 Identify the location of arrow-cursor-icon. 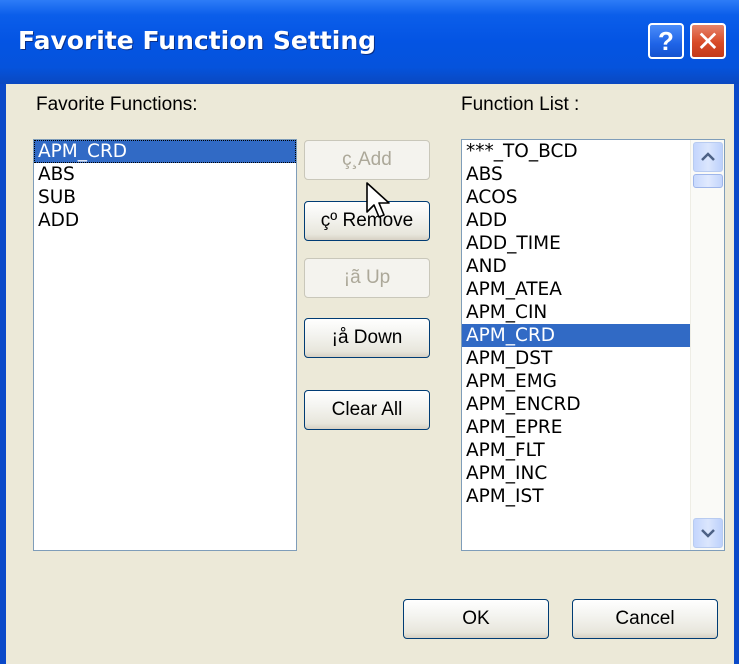
(378, 200).